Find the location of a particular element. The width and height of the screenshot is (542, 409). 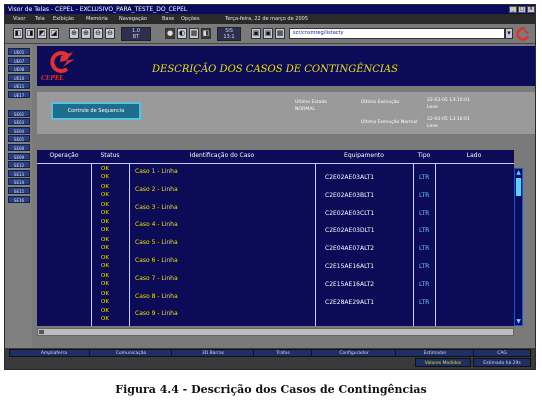

last-state-label: Último Estado is located at coordinates (311, 102).